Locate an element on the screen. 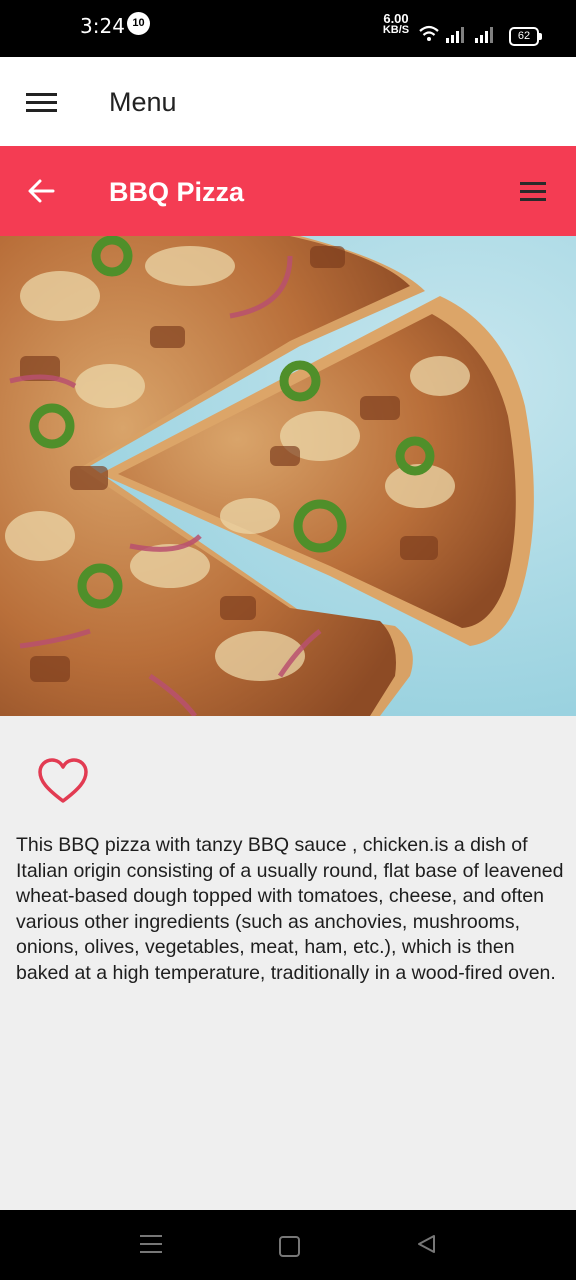 This screenshot has width=576, height=1280. network-speed: 6.00 KB/S is located at coordinates (396, 24).